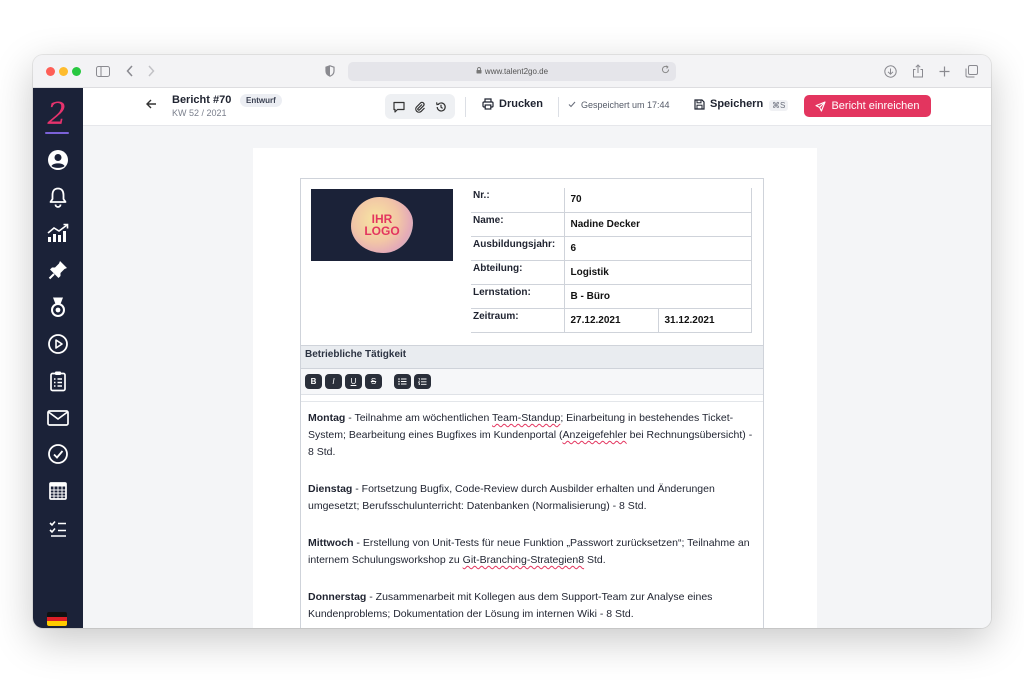  Describe the element at coordinates (875, 106) in the screenshot. I see `submit-label: Bericht einreichen` at that location.